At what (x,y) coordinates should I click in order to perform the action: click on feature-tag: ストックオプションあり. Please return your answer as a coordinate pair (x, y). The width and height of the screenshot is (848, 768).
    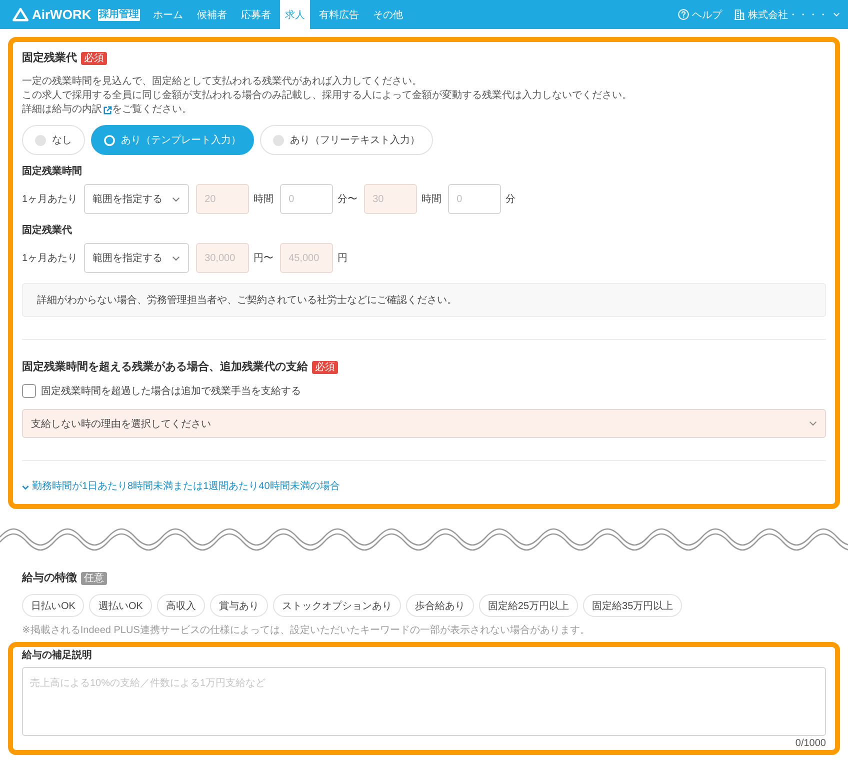
    Looking at the image, I should click on (336, 605).